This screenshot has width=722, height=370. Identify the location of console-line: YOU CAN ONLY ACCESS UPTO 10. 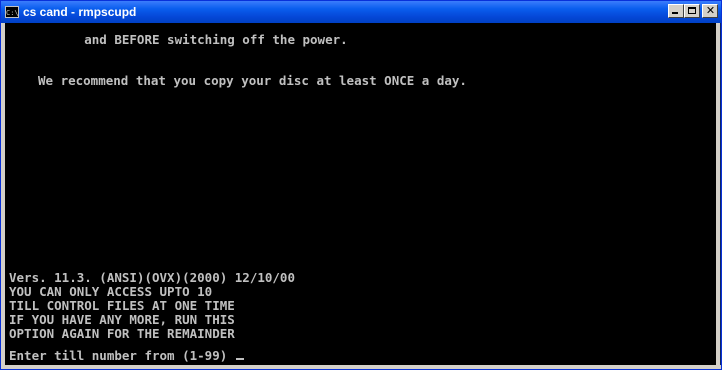
(111, 291).